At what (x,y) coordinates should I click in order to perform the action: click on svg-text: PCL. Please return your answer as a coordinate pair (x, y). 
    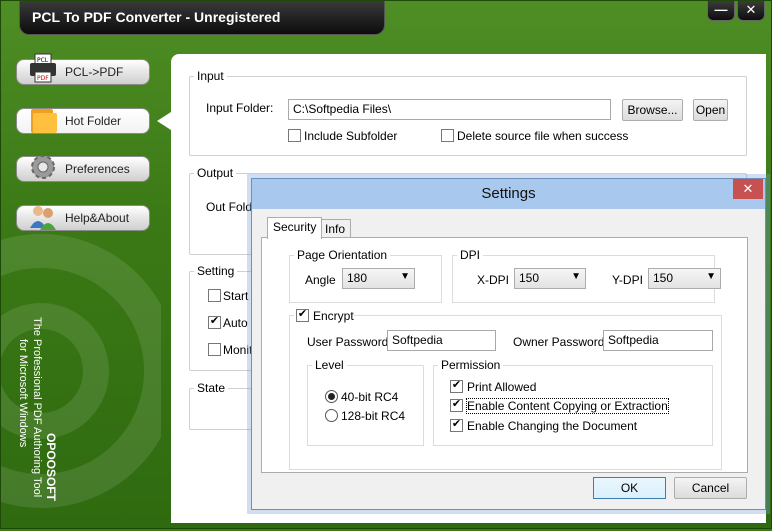
    Looking at the image, I should click on (43, 60).